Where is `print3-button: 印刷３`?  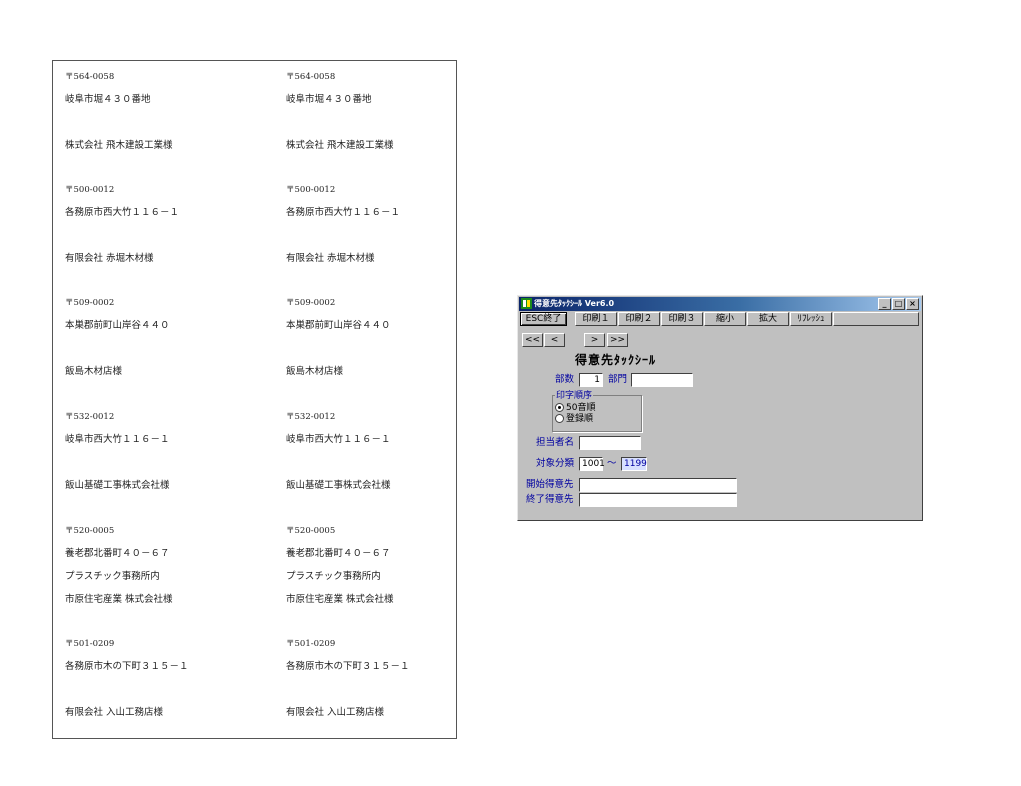
print3-button: 印刷３ is located at coordinates (682, 319).